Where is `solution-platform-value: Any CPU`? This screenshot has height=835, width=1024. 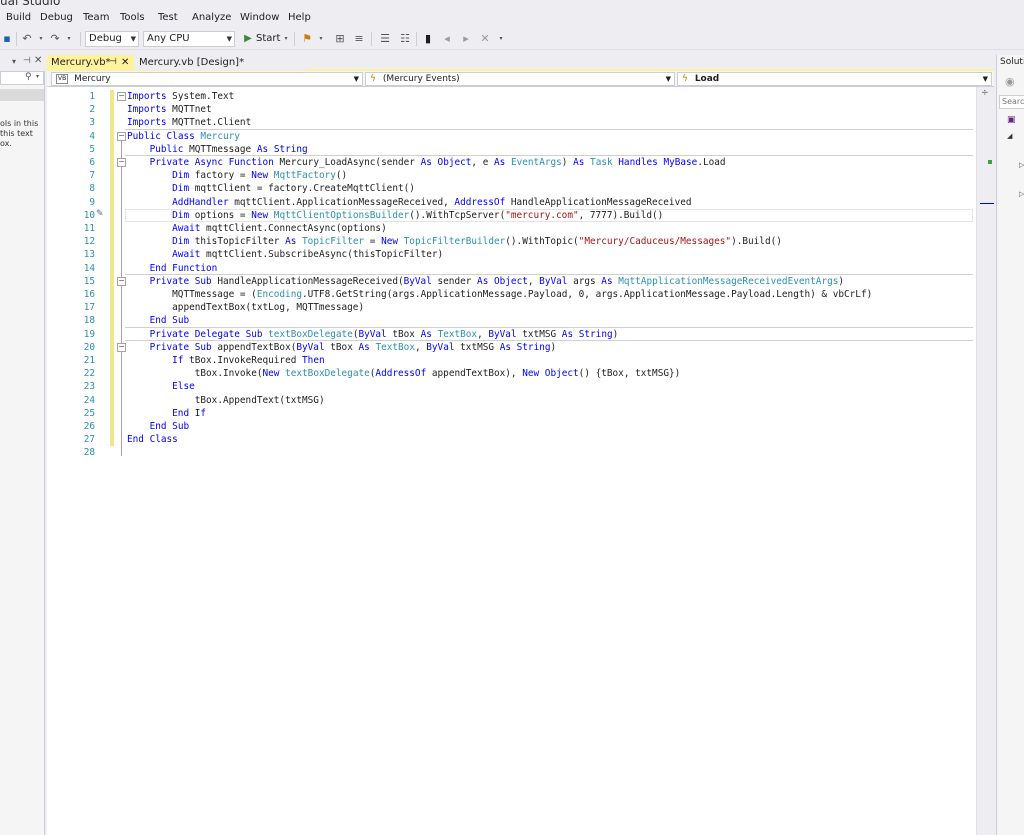
solution-platform-value: Any CPU is located at coordinates (168, 38).